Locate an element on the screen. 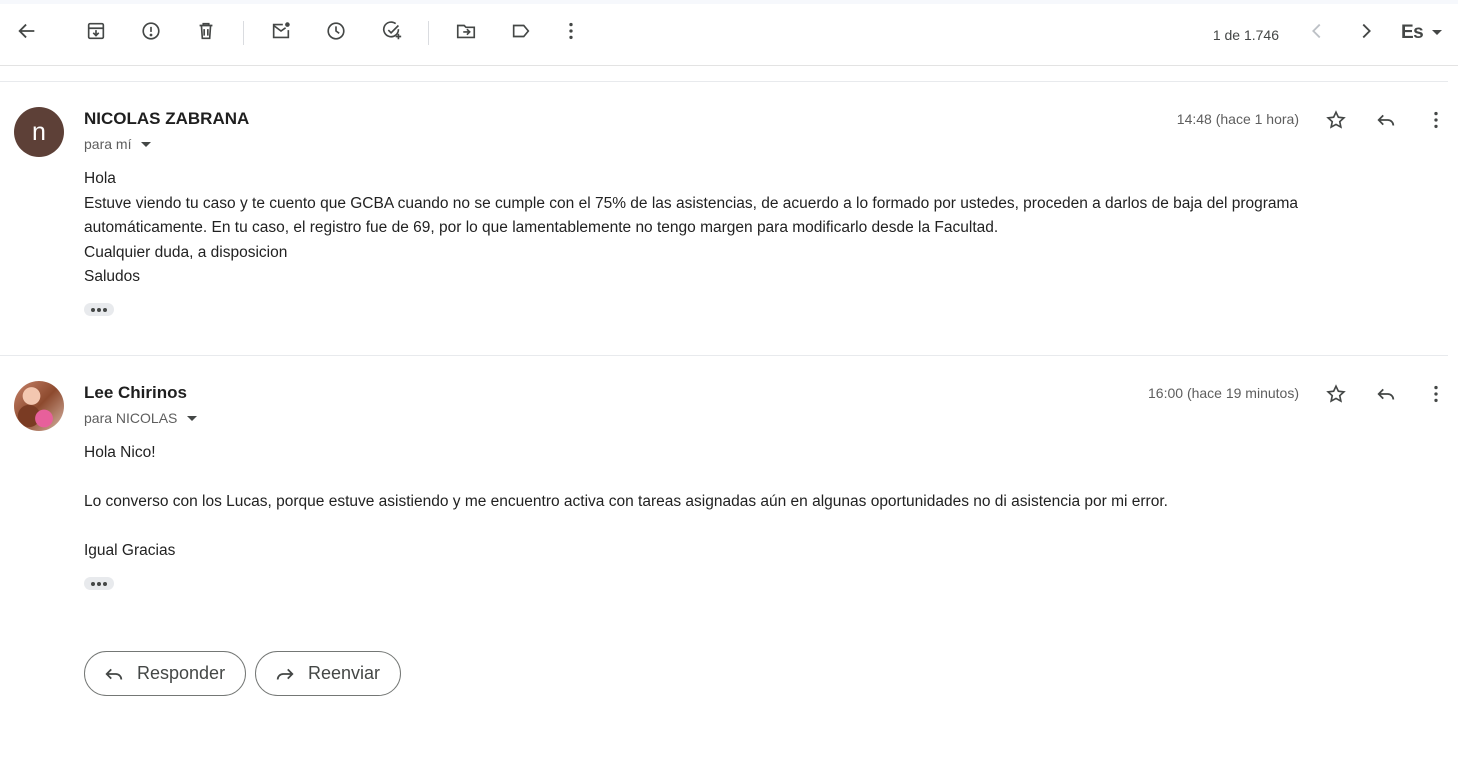 This screenshot has height=777, width=1458. older-chevron-icon is located at coordinates (1366, 31).